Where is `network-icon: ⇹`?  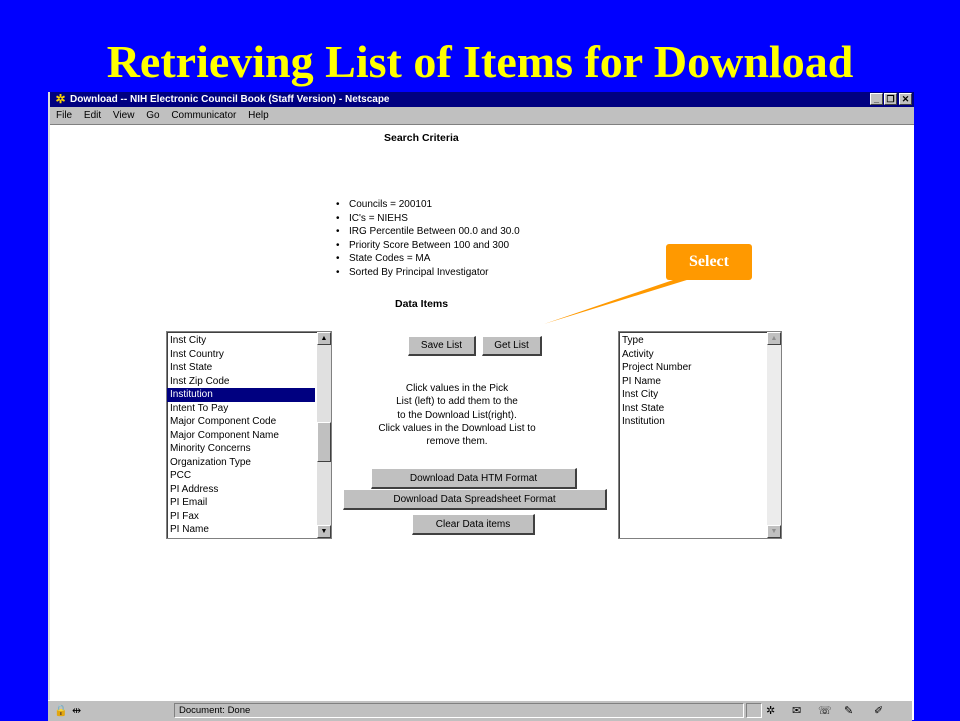 network-icon: ⇹ is located at coordinates (77, 711).